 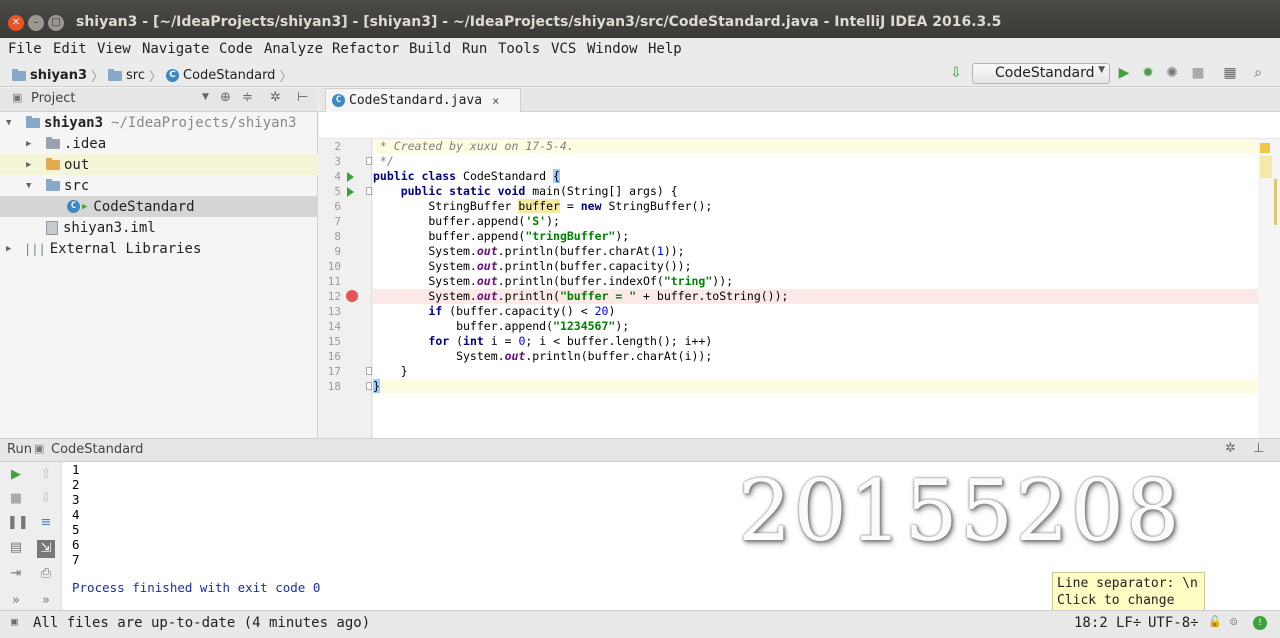 What do you see at coordinates (159, 122) in the screenshot?
I see `tree-item-shiyan3: ▼ shiyan3 ~/IdeaProjects/shiyan3` at bounding box center [159, 122].